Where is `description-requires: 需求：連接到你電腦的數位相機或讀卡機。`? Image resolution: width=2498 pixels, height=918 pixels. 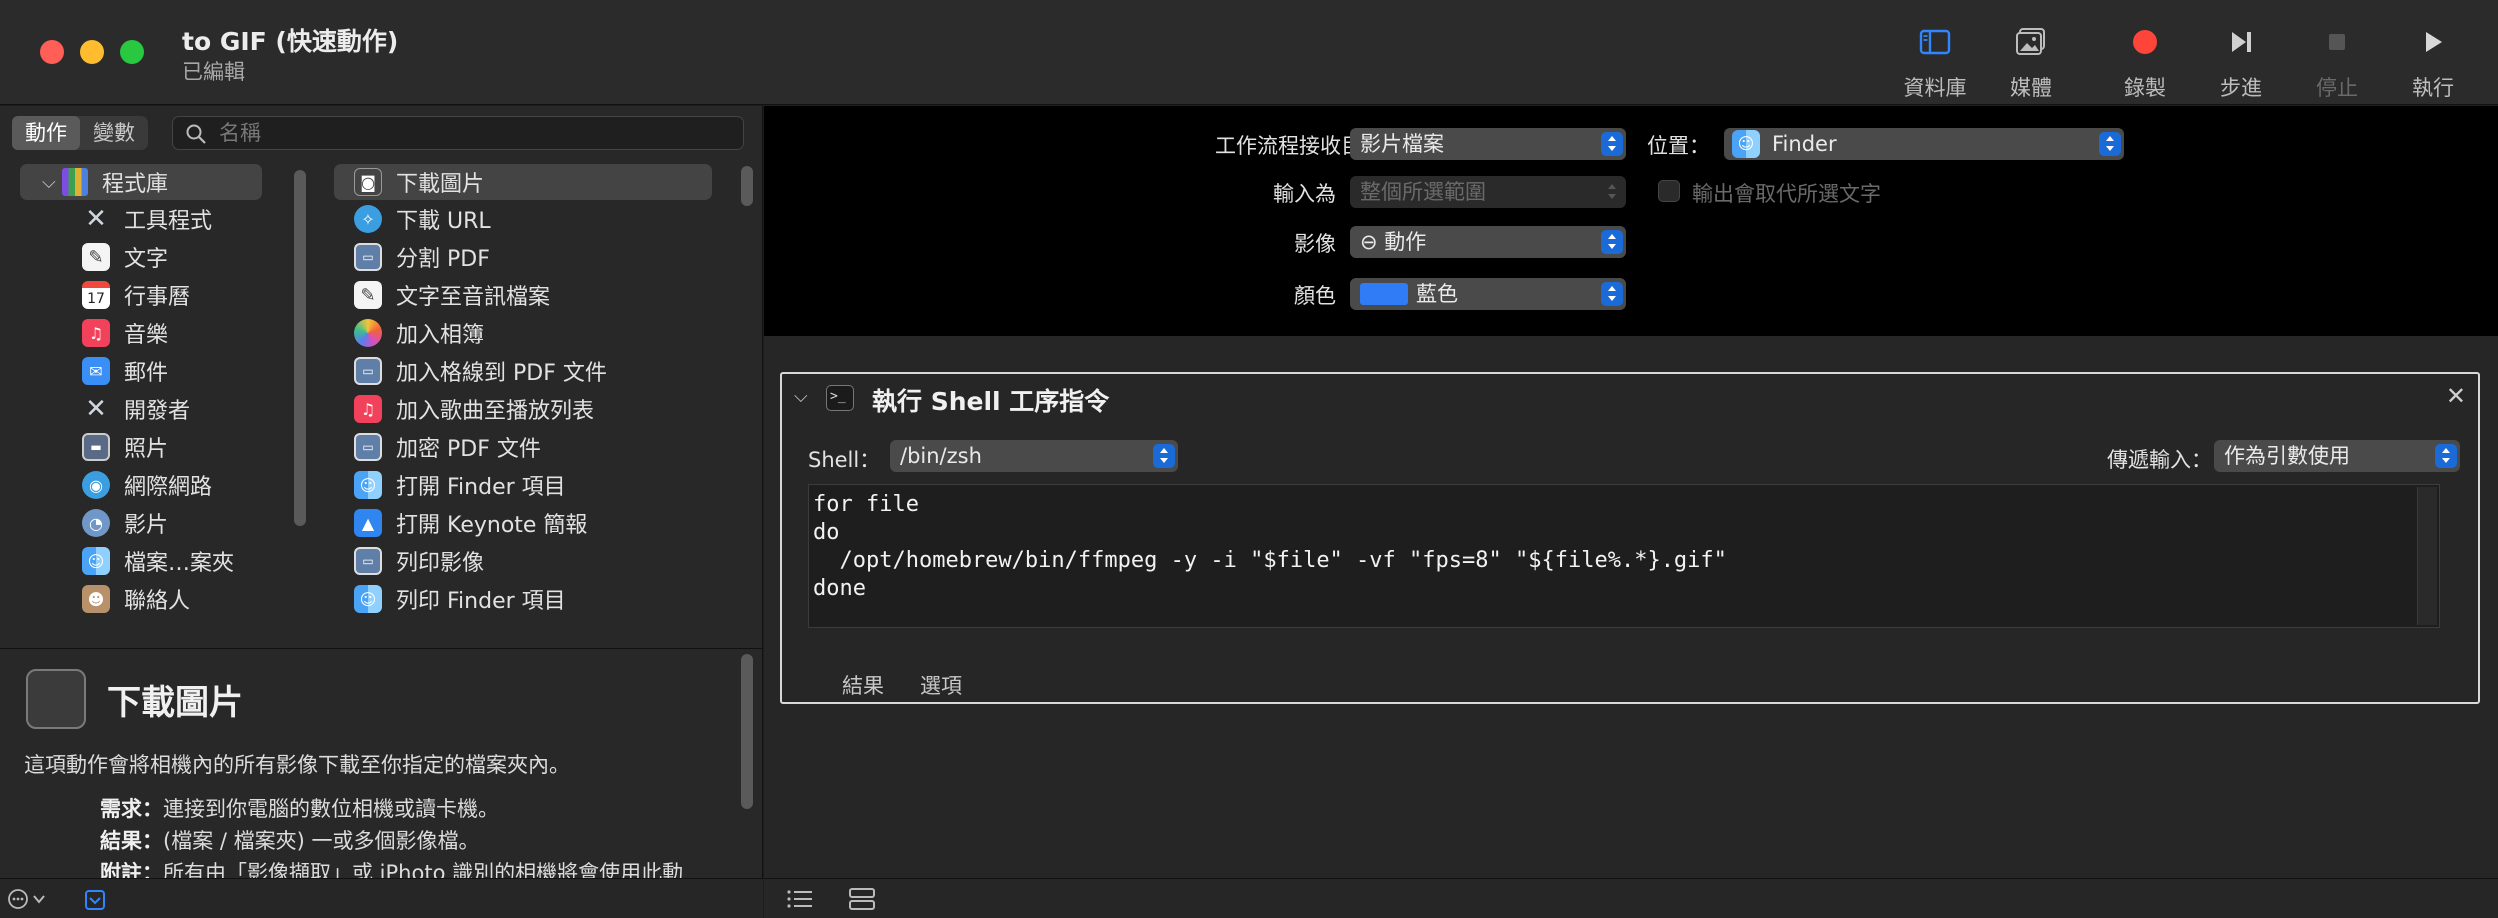 description-requires: 需求：連接到你電腦的數位相機或讀卡機。 is located at coordinates (299, 808).